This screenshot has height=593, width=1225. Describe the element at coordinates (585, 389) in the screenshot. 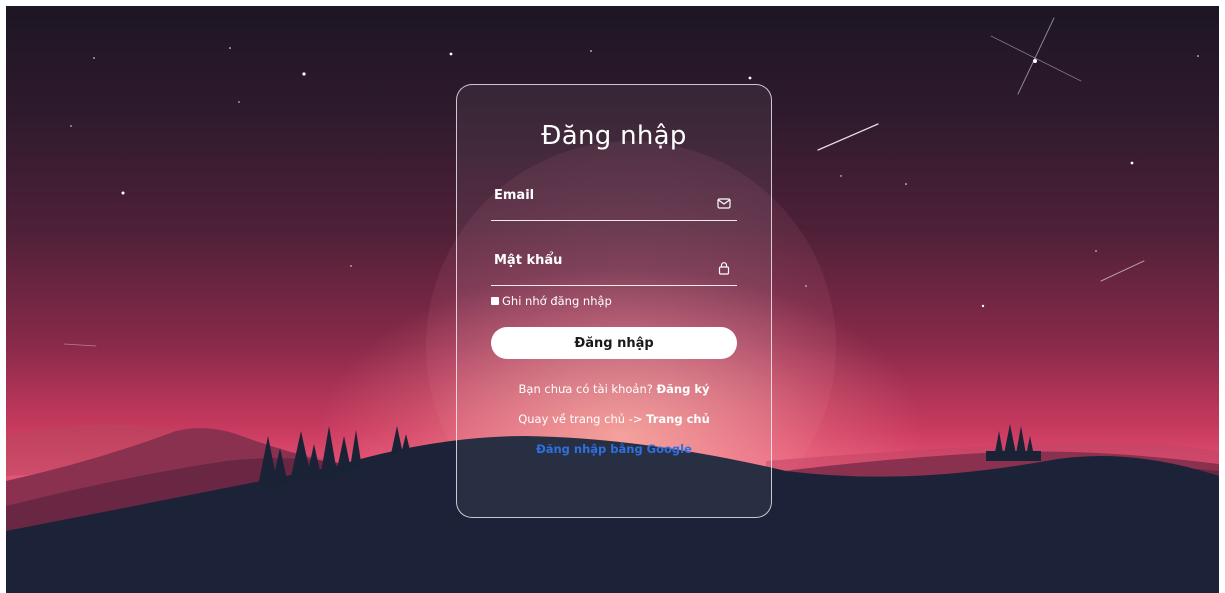

I see `signup-prompt: Bạn chưa có tài khoản?` at that location.